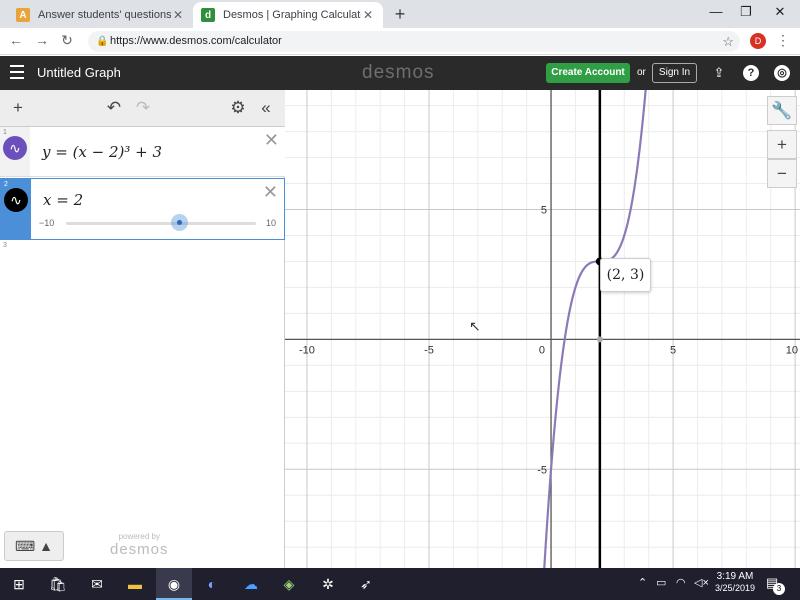  Describe the element at coordinates (779, 589) in the screenshot. I see `notification-count-badge: 3` at that location.